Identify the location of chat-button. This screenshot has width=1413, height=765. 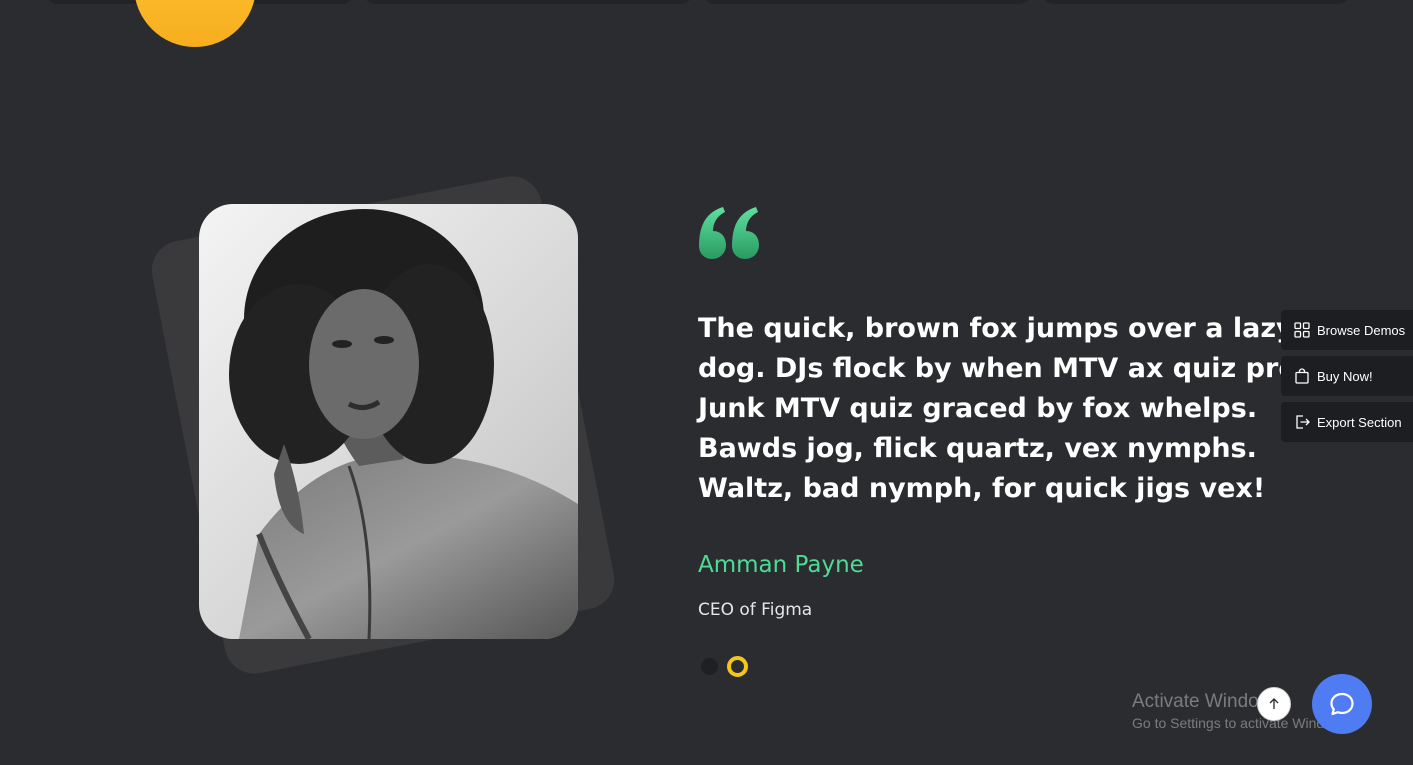
(1342, 704).